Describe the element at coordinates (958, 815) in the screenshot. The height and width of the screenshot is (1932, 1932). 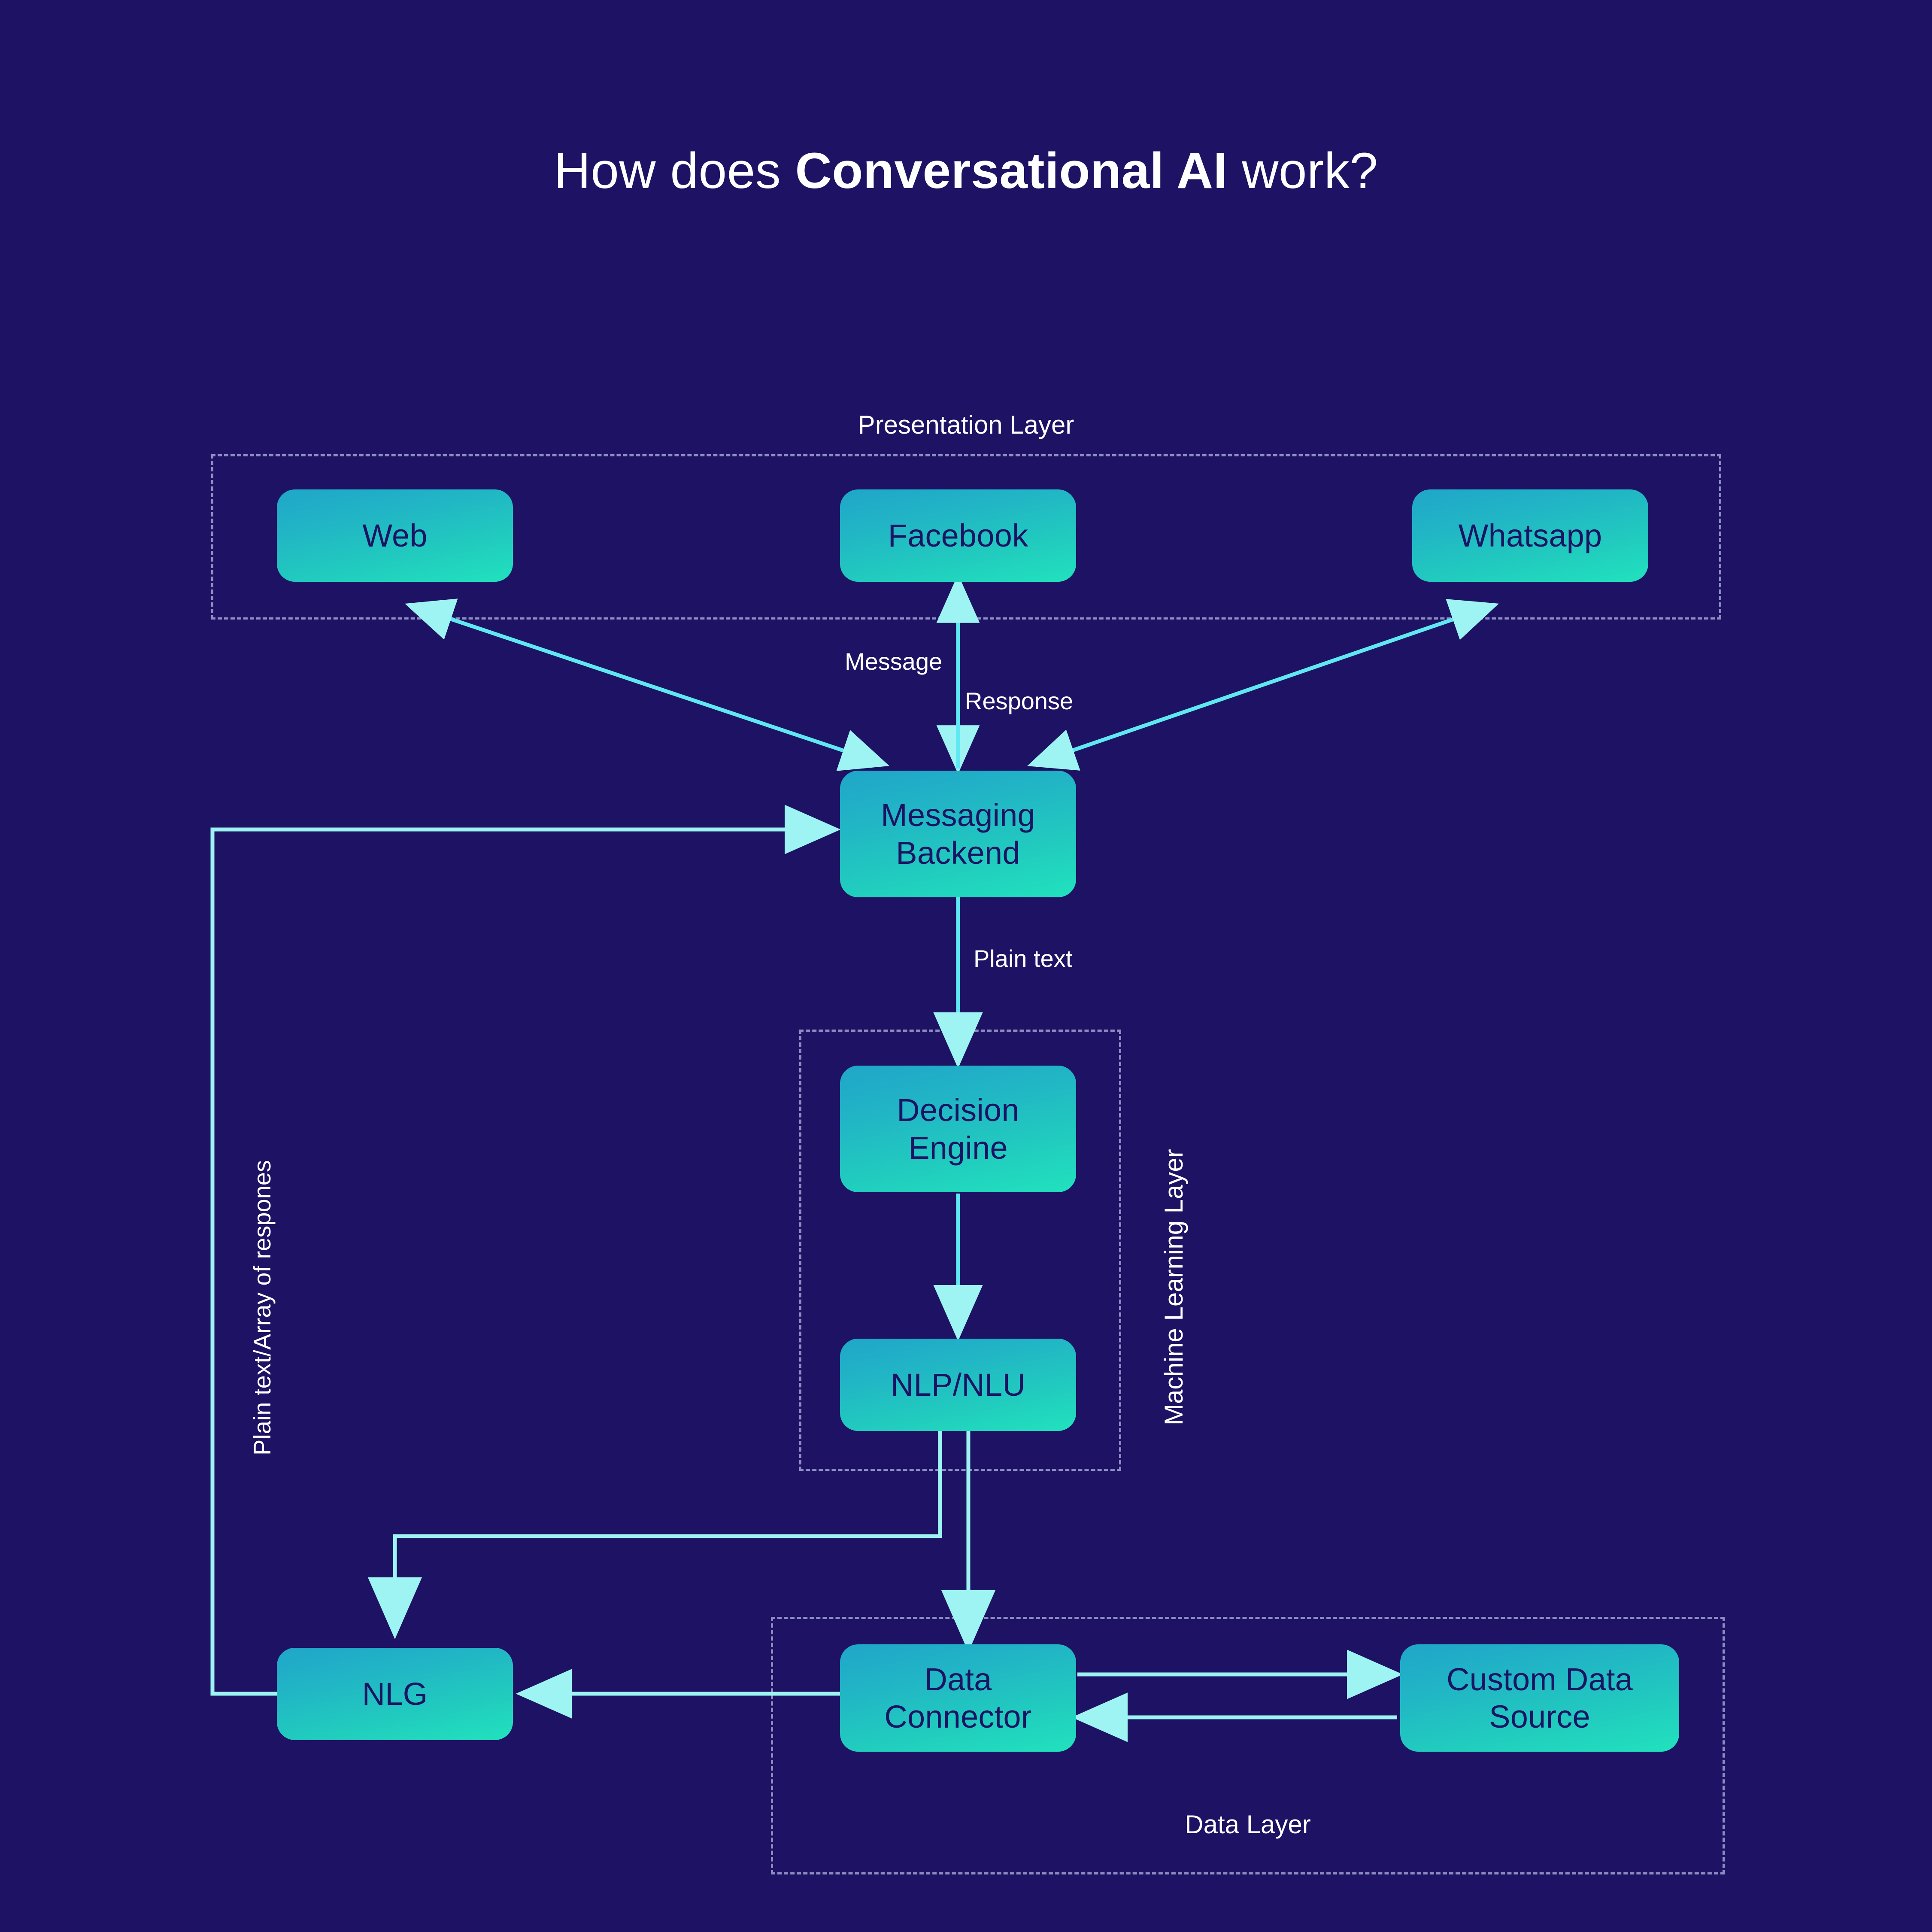
I see `node-messaging-backend-label-line1: Messaging` at that location.